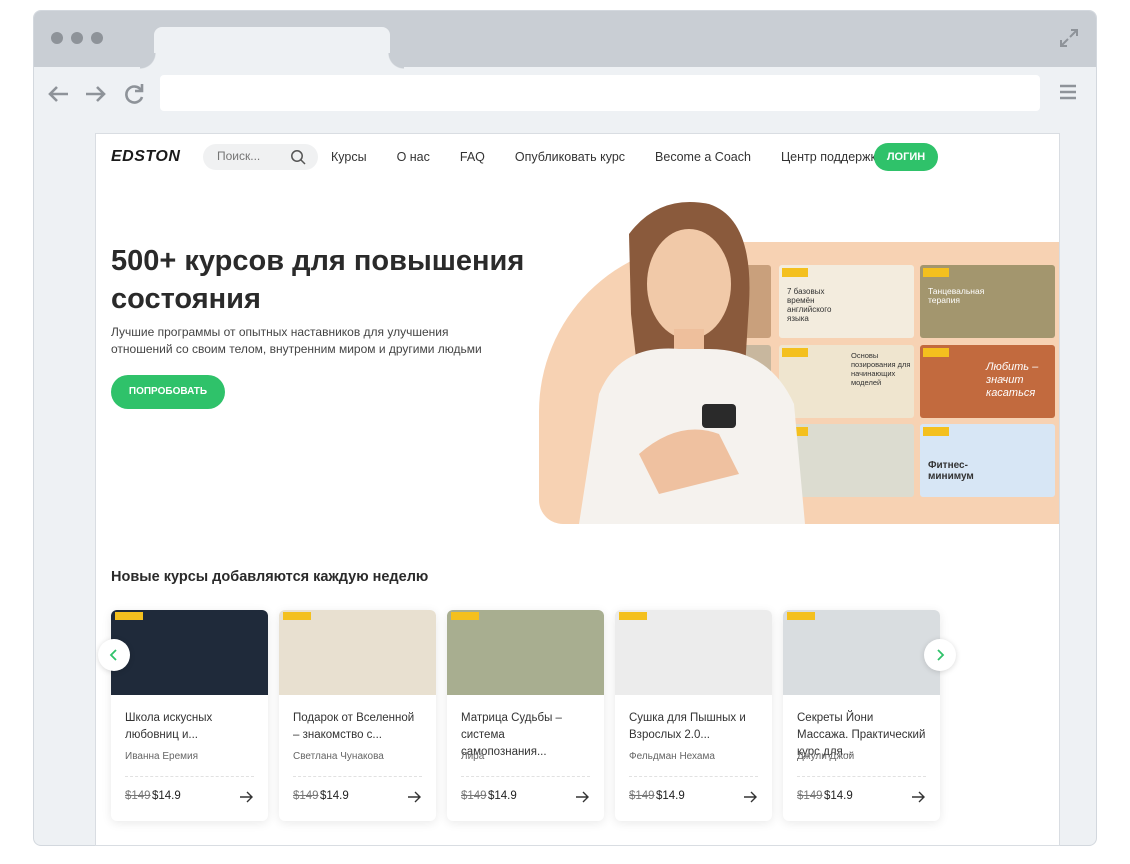 This screenshot has height=864, width=1130. What do you see at coordinates (987, 460) in the screenshot?
I see `hero-tile-fitness-minimum: Фитнес-минимум` at bounding box center [987, 460].